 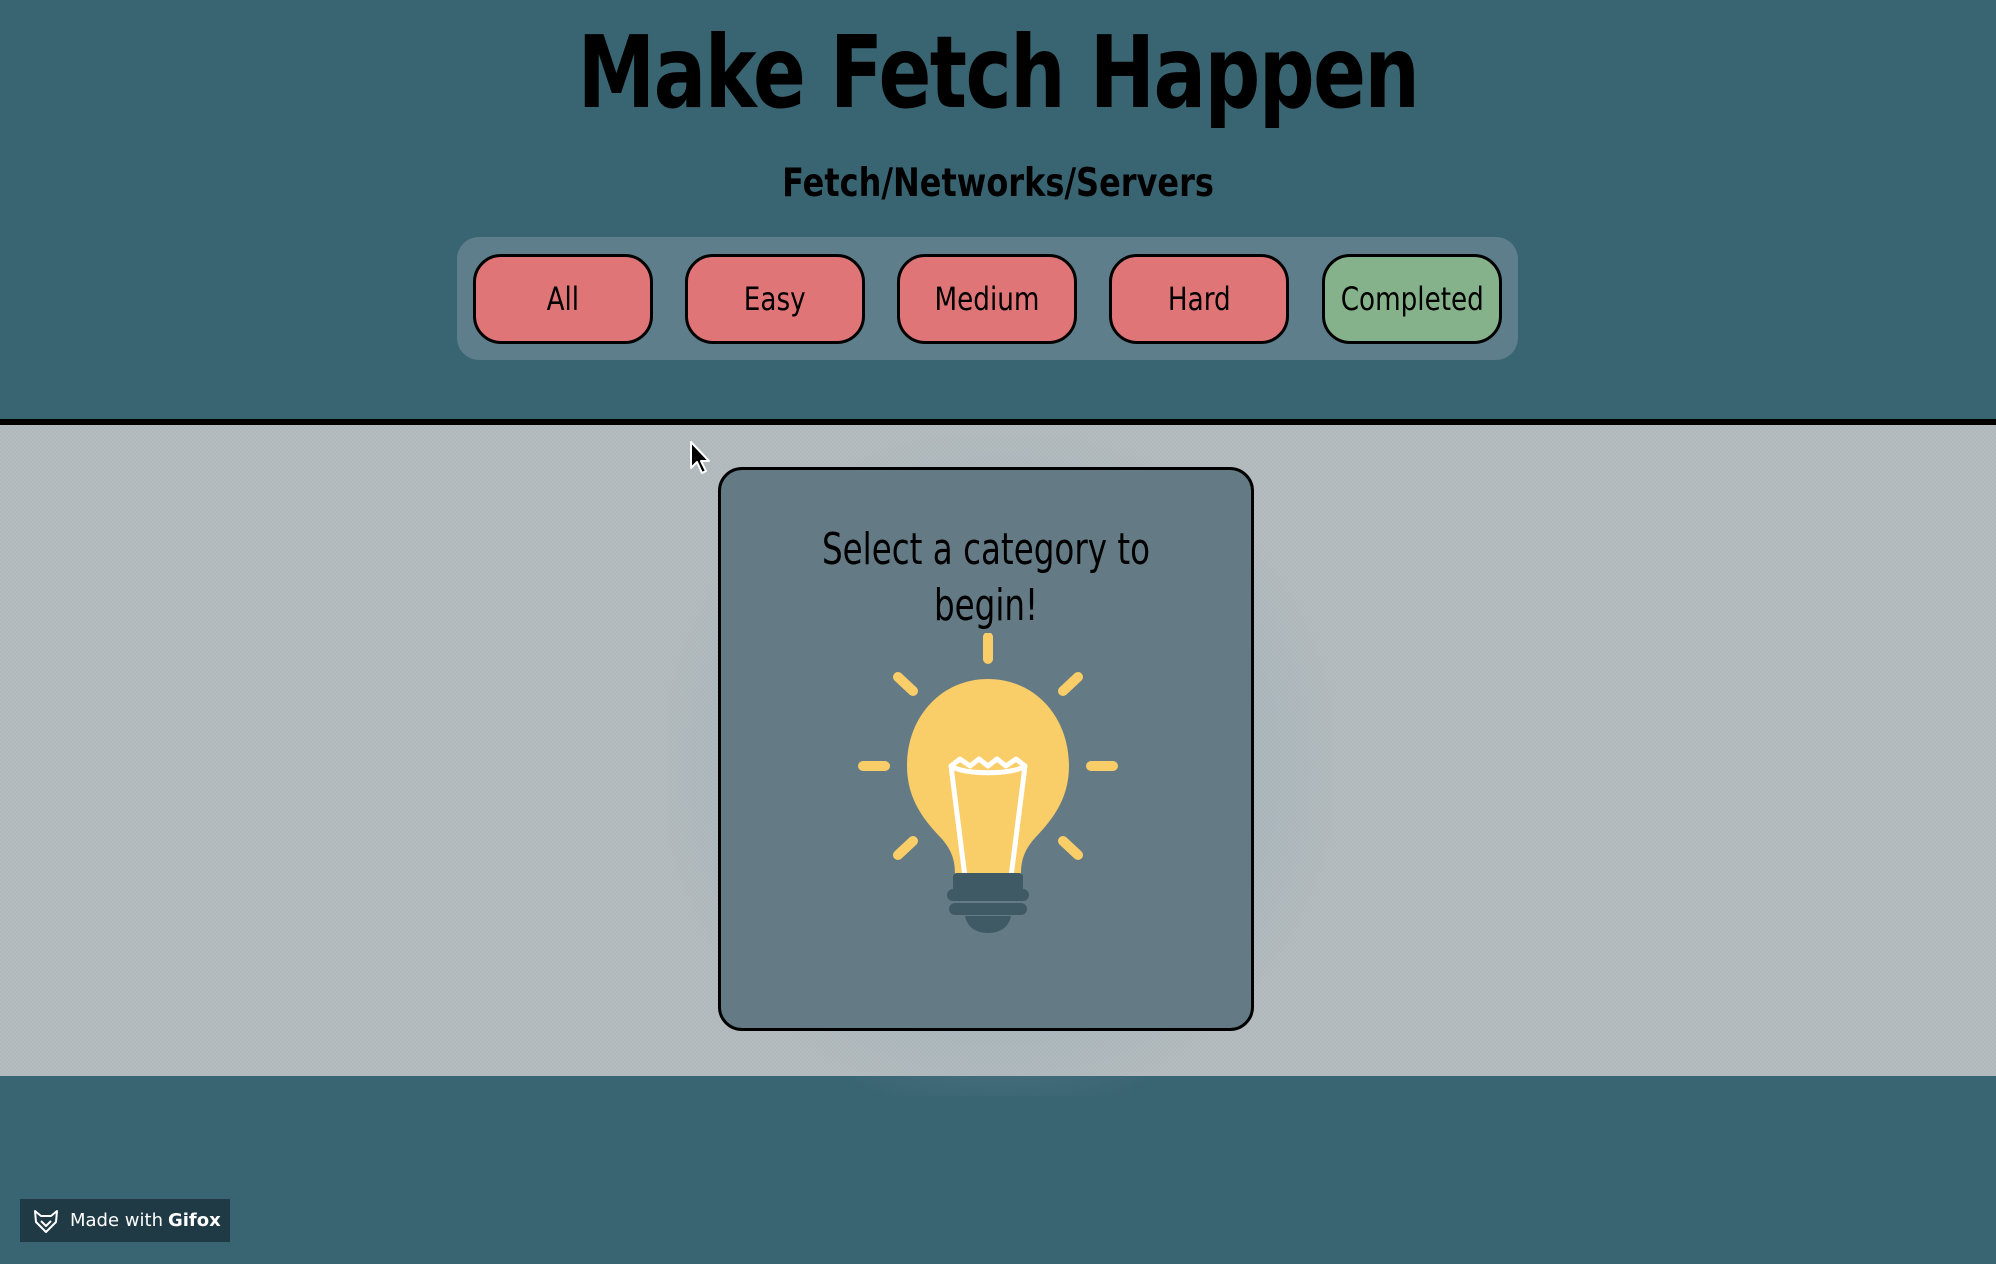 What do you see at coordinates (194, 1220) in the screenshot?
I see `badge-brand: Gifox` at bounding box center [194, 1220].